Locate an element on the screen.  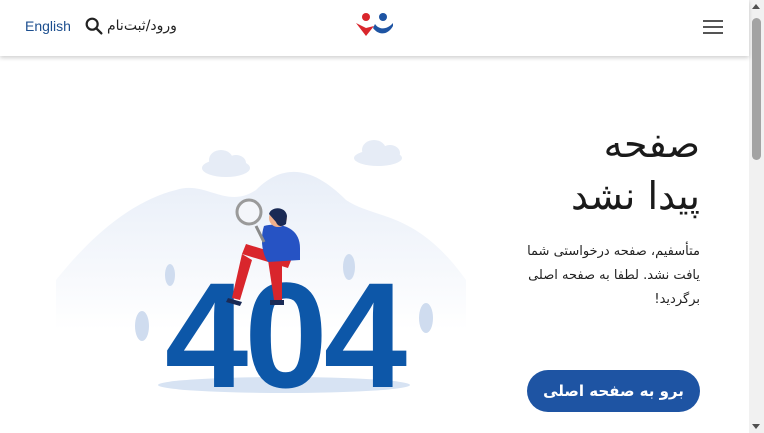
go-home-button: برو به صفحه اصلی is located at coordinates (613, 391).